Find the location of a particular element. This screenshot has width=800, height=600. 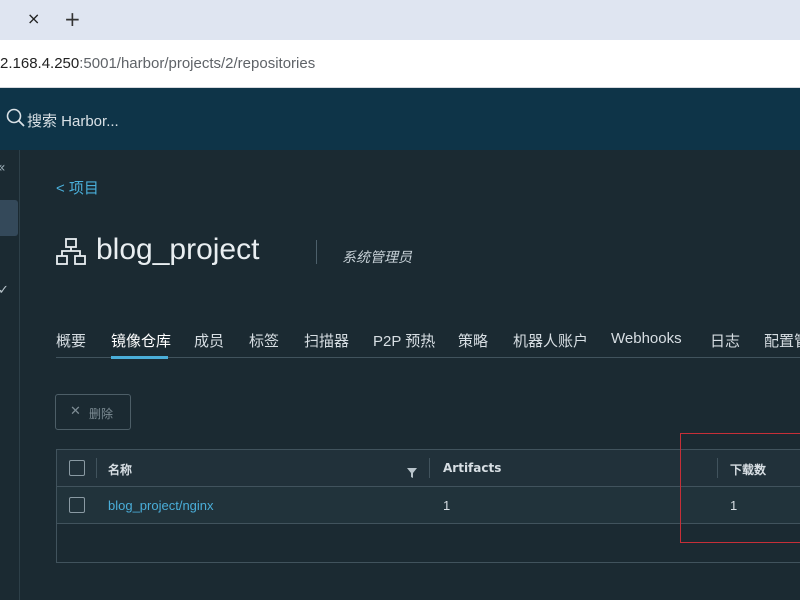

row-checkbox is located at coordinates (77, 505).